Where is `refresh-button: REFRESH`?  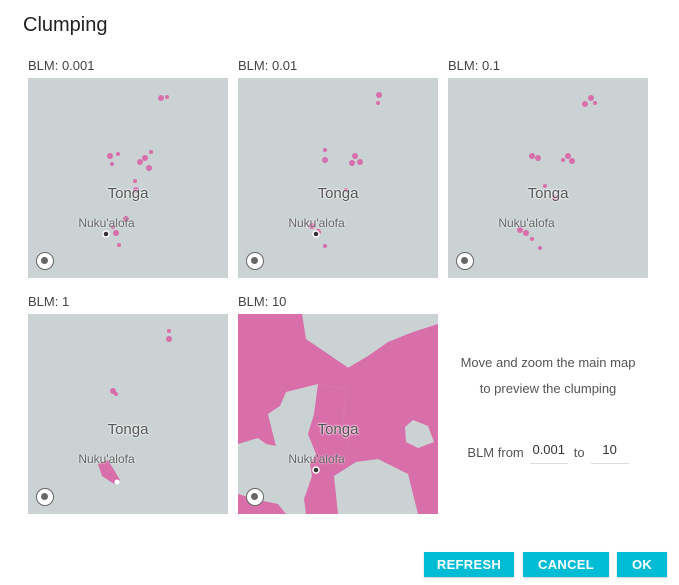 refresh-button: REFRESH is located at coordinates (469, 564).